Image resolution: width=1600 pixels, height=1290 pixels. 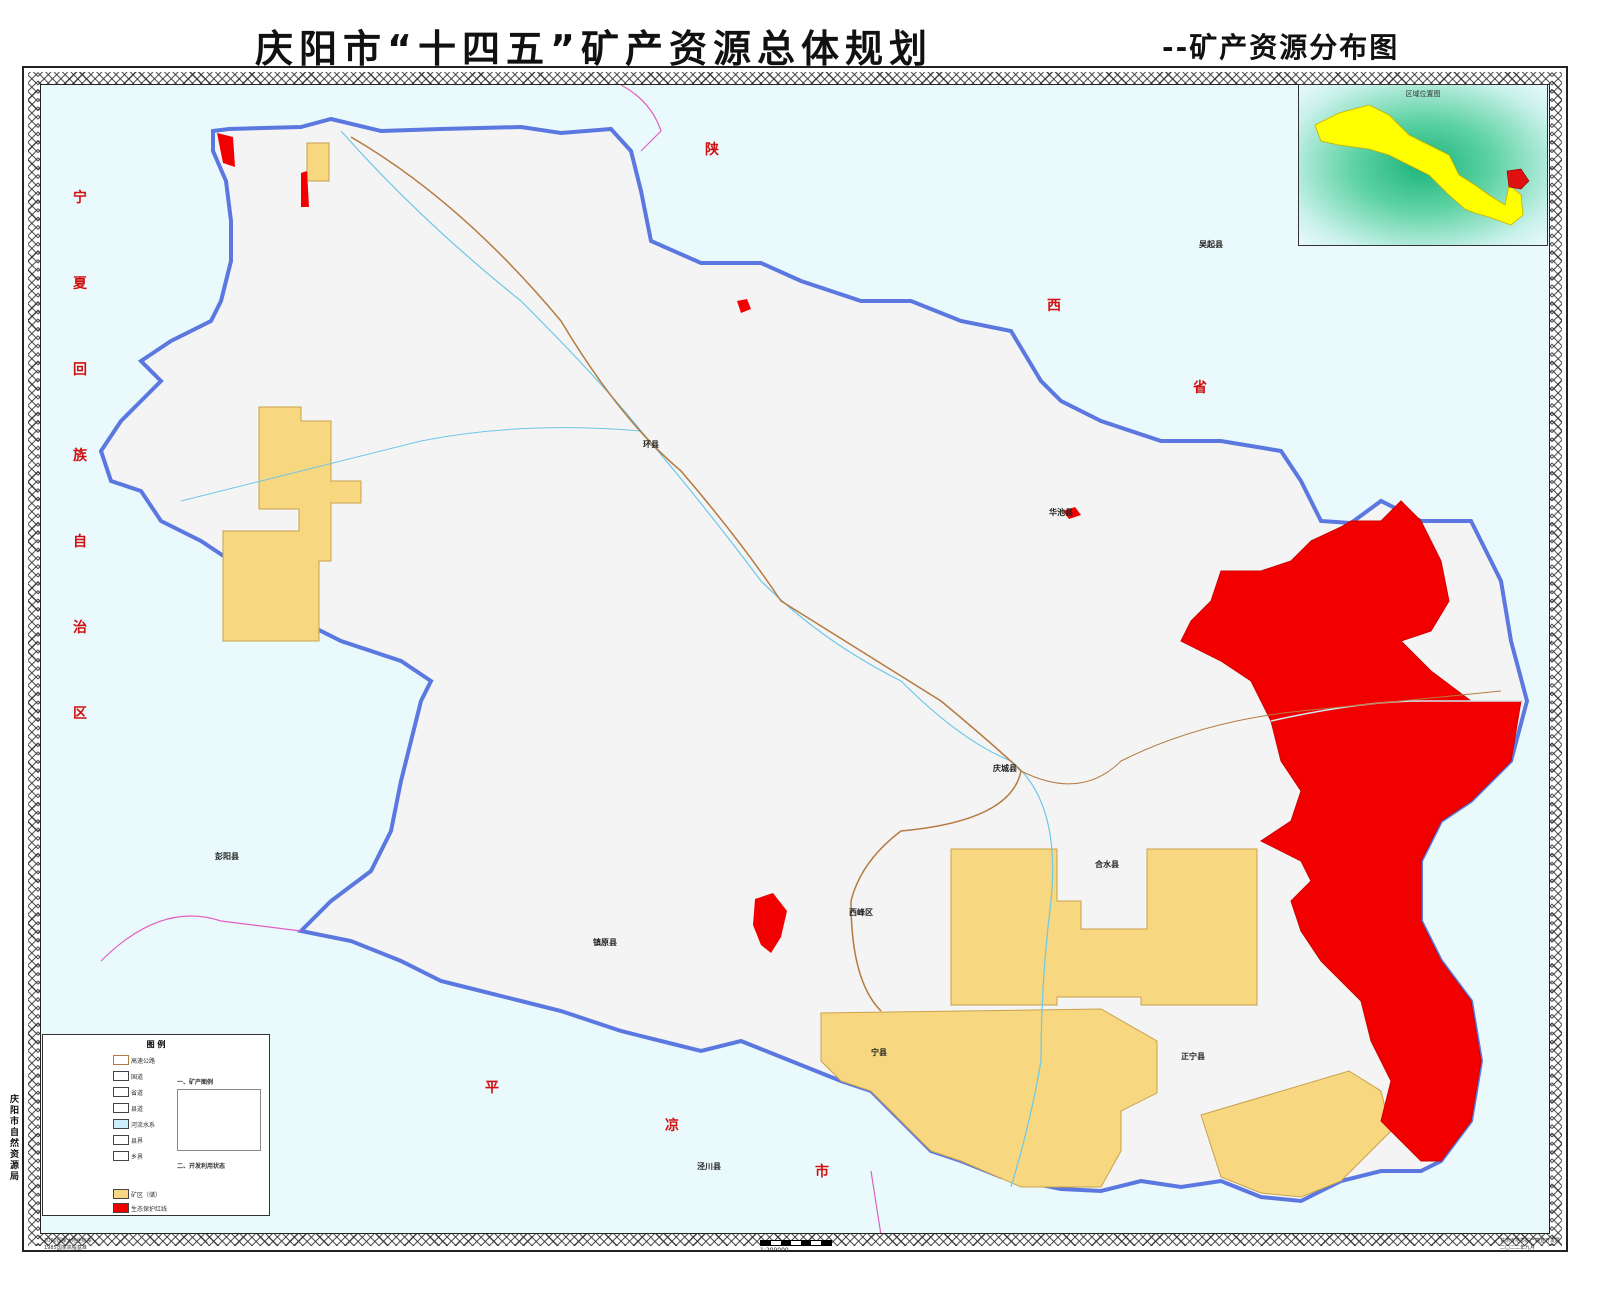 What do you see at coordinates (80, 456) in the screenshot?
I see `neighbor-label-ningxia: 宁 夏 回 族 自 治 区` at bounding box center [80, 456].